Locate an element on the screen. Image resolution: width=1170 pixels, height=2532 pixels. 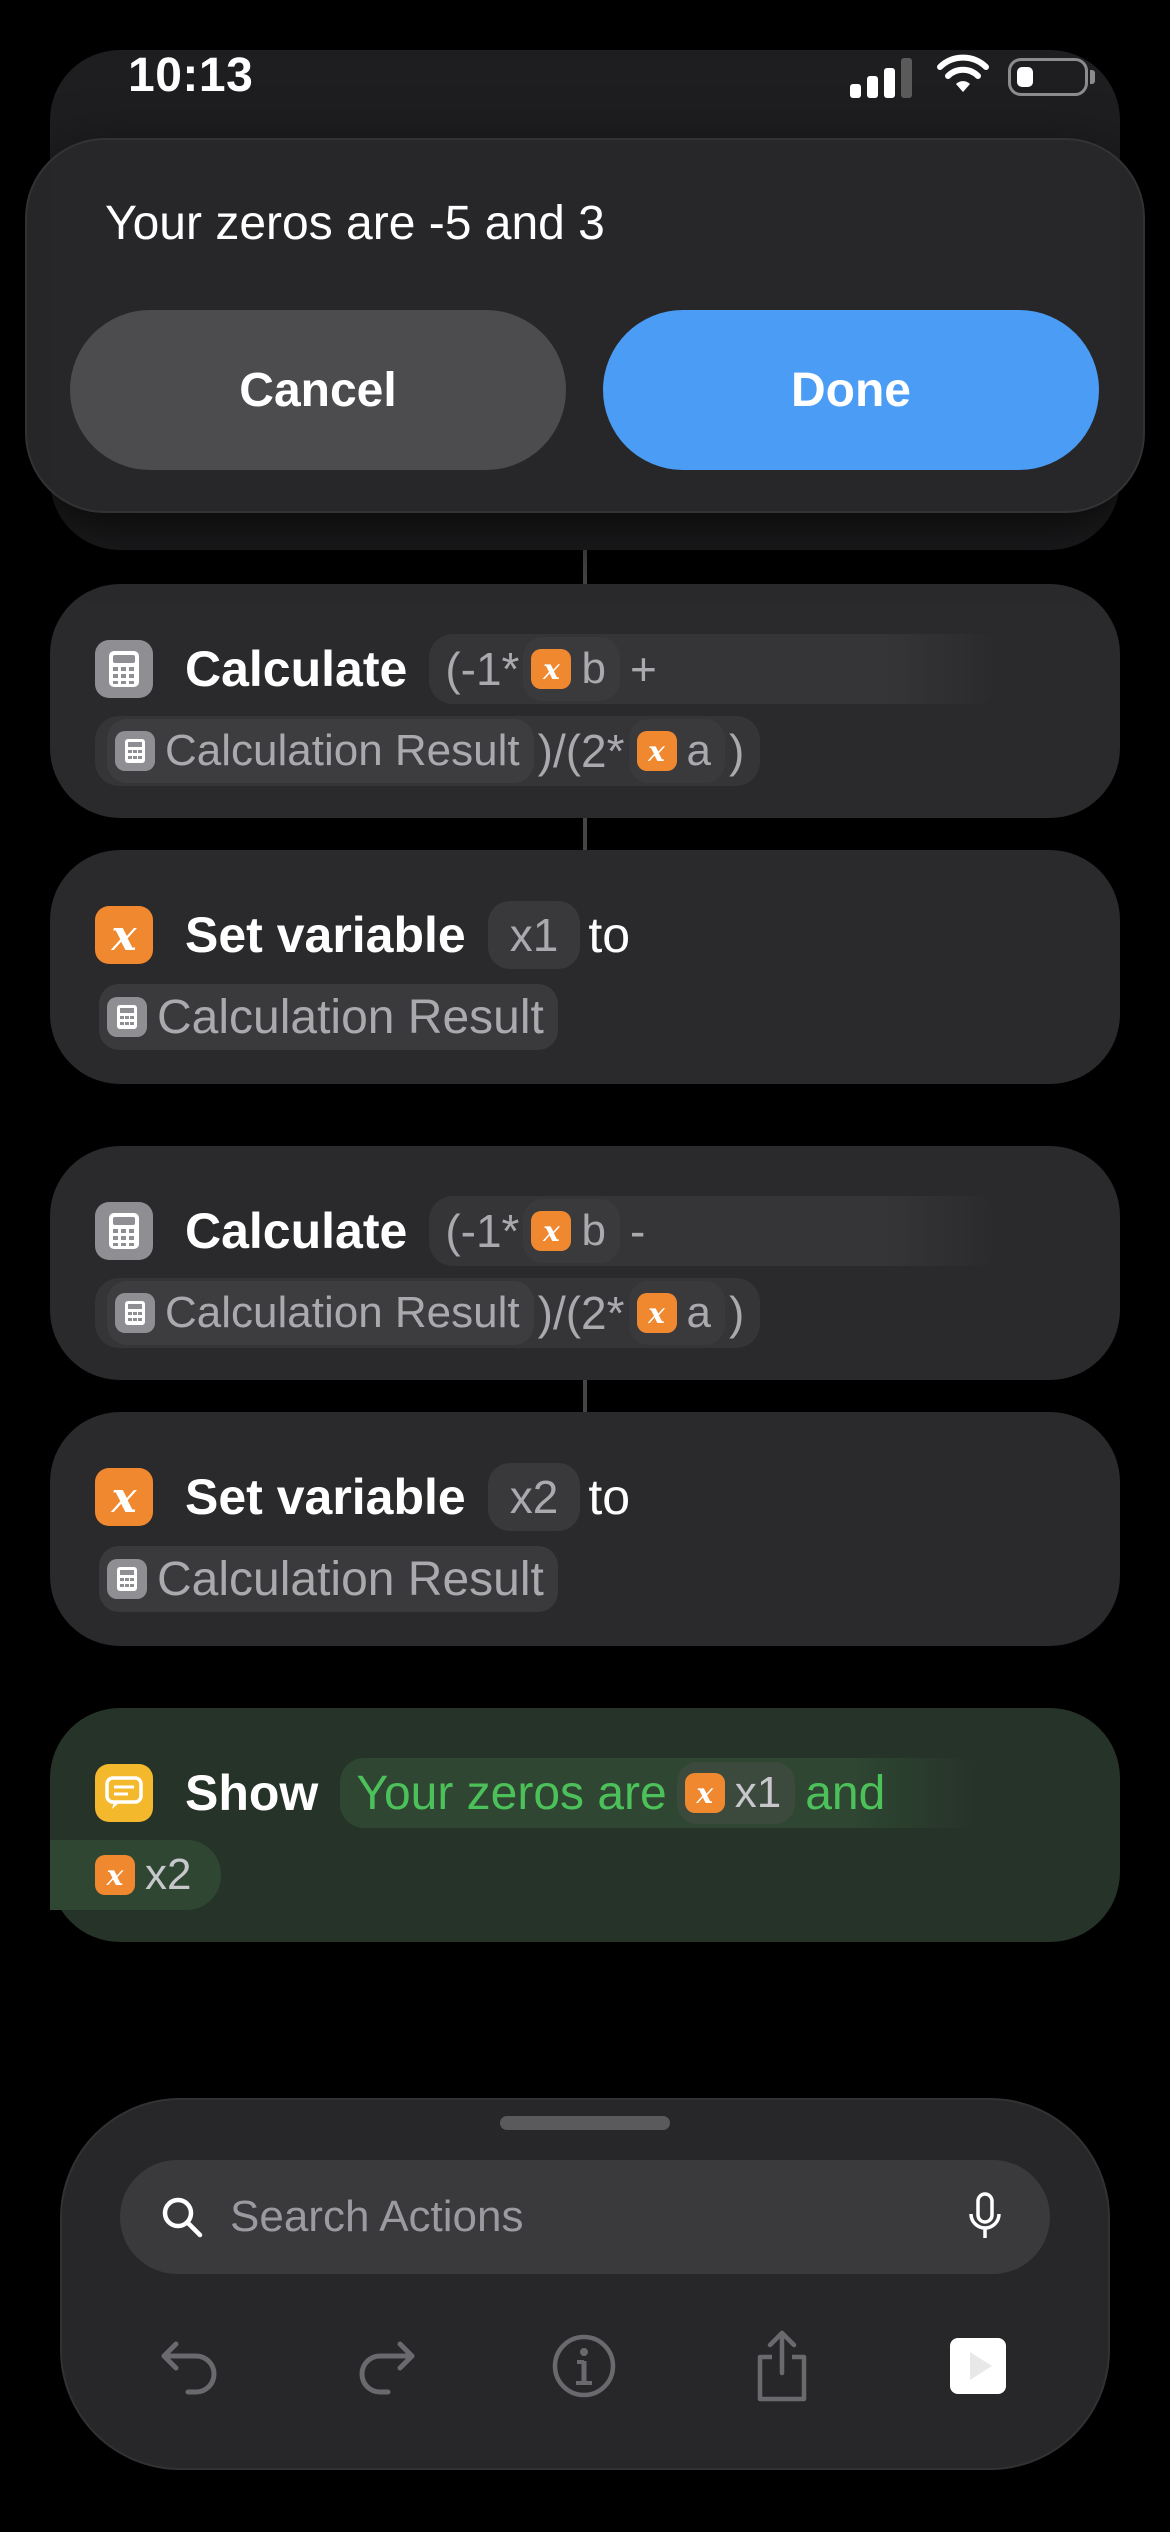
info-icon is located at coordinates (584, 2366).